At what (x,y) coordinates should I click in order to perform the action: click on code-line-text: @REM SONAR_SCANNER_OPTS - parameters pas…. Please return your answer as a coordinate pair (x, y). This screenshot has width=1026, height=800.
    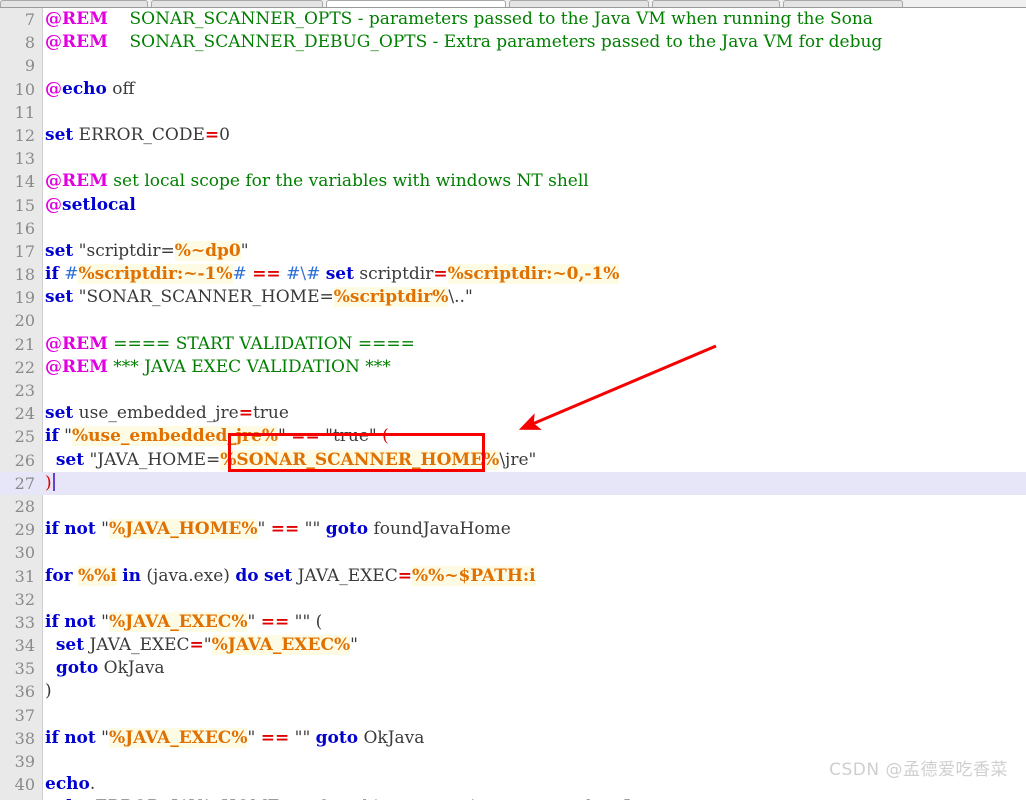
    Looking at the image, I should click on (458, 19).